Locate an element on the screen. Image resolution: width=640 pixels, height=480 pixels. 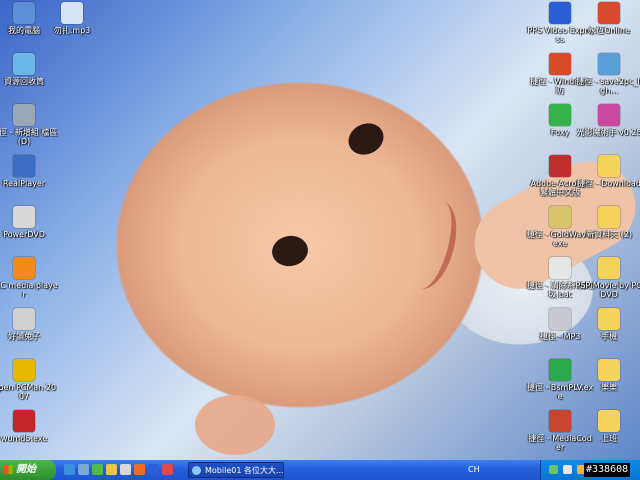
start-button: 開始 is located at coordinates (28, 470).